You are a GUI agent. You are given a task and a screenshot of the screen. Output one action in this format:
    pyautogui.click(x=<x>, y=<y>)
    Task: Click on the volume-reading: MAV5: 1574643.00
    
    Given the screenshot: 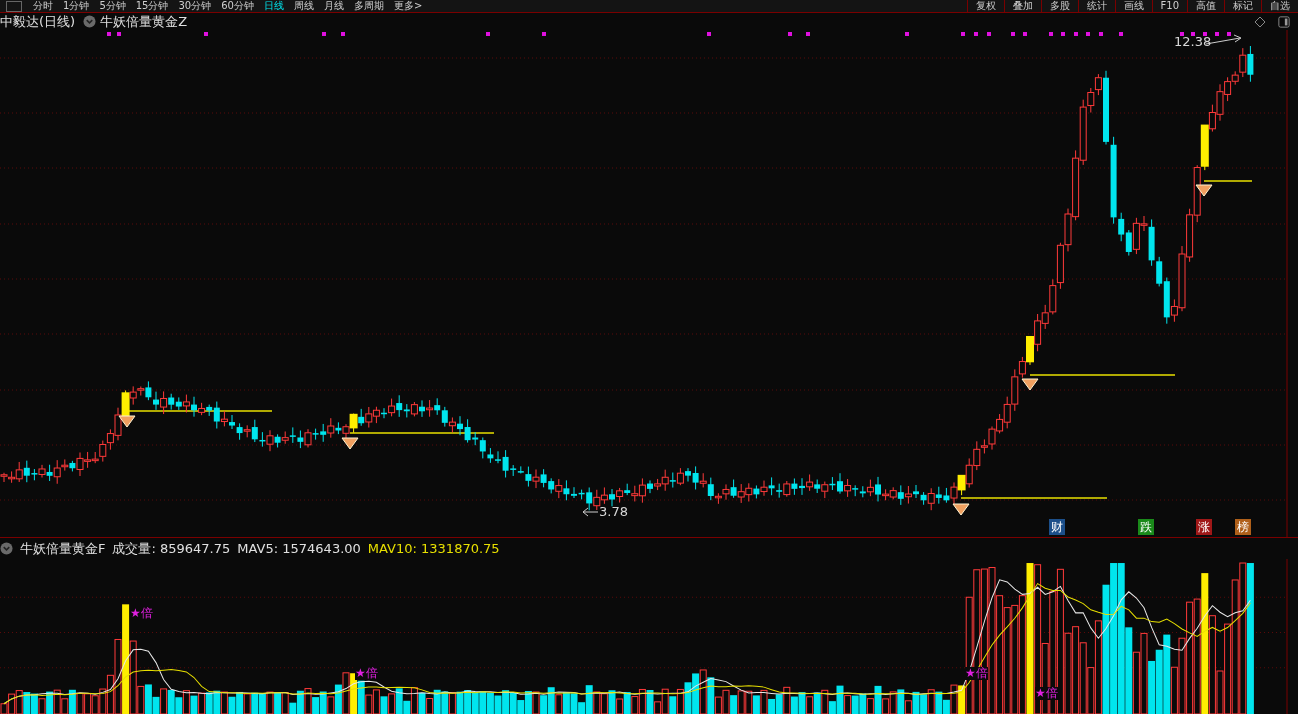 What is the action you would take?
    pyautogui.click(x=299, y=548)
    